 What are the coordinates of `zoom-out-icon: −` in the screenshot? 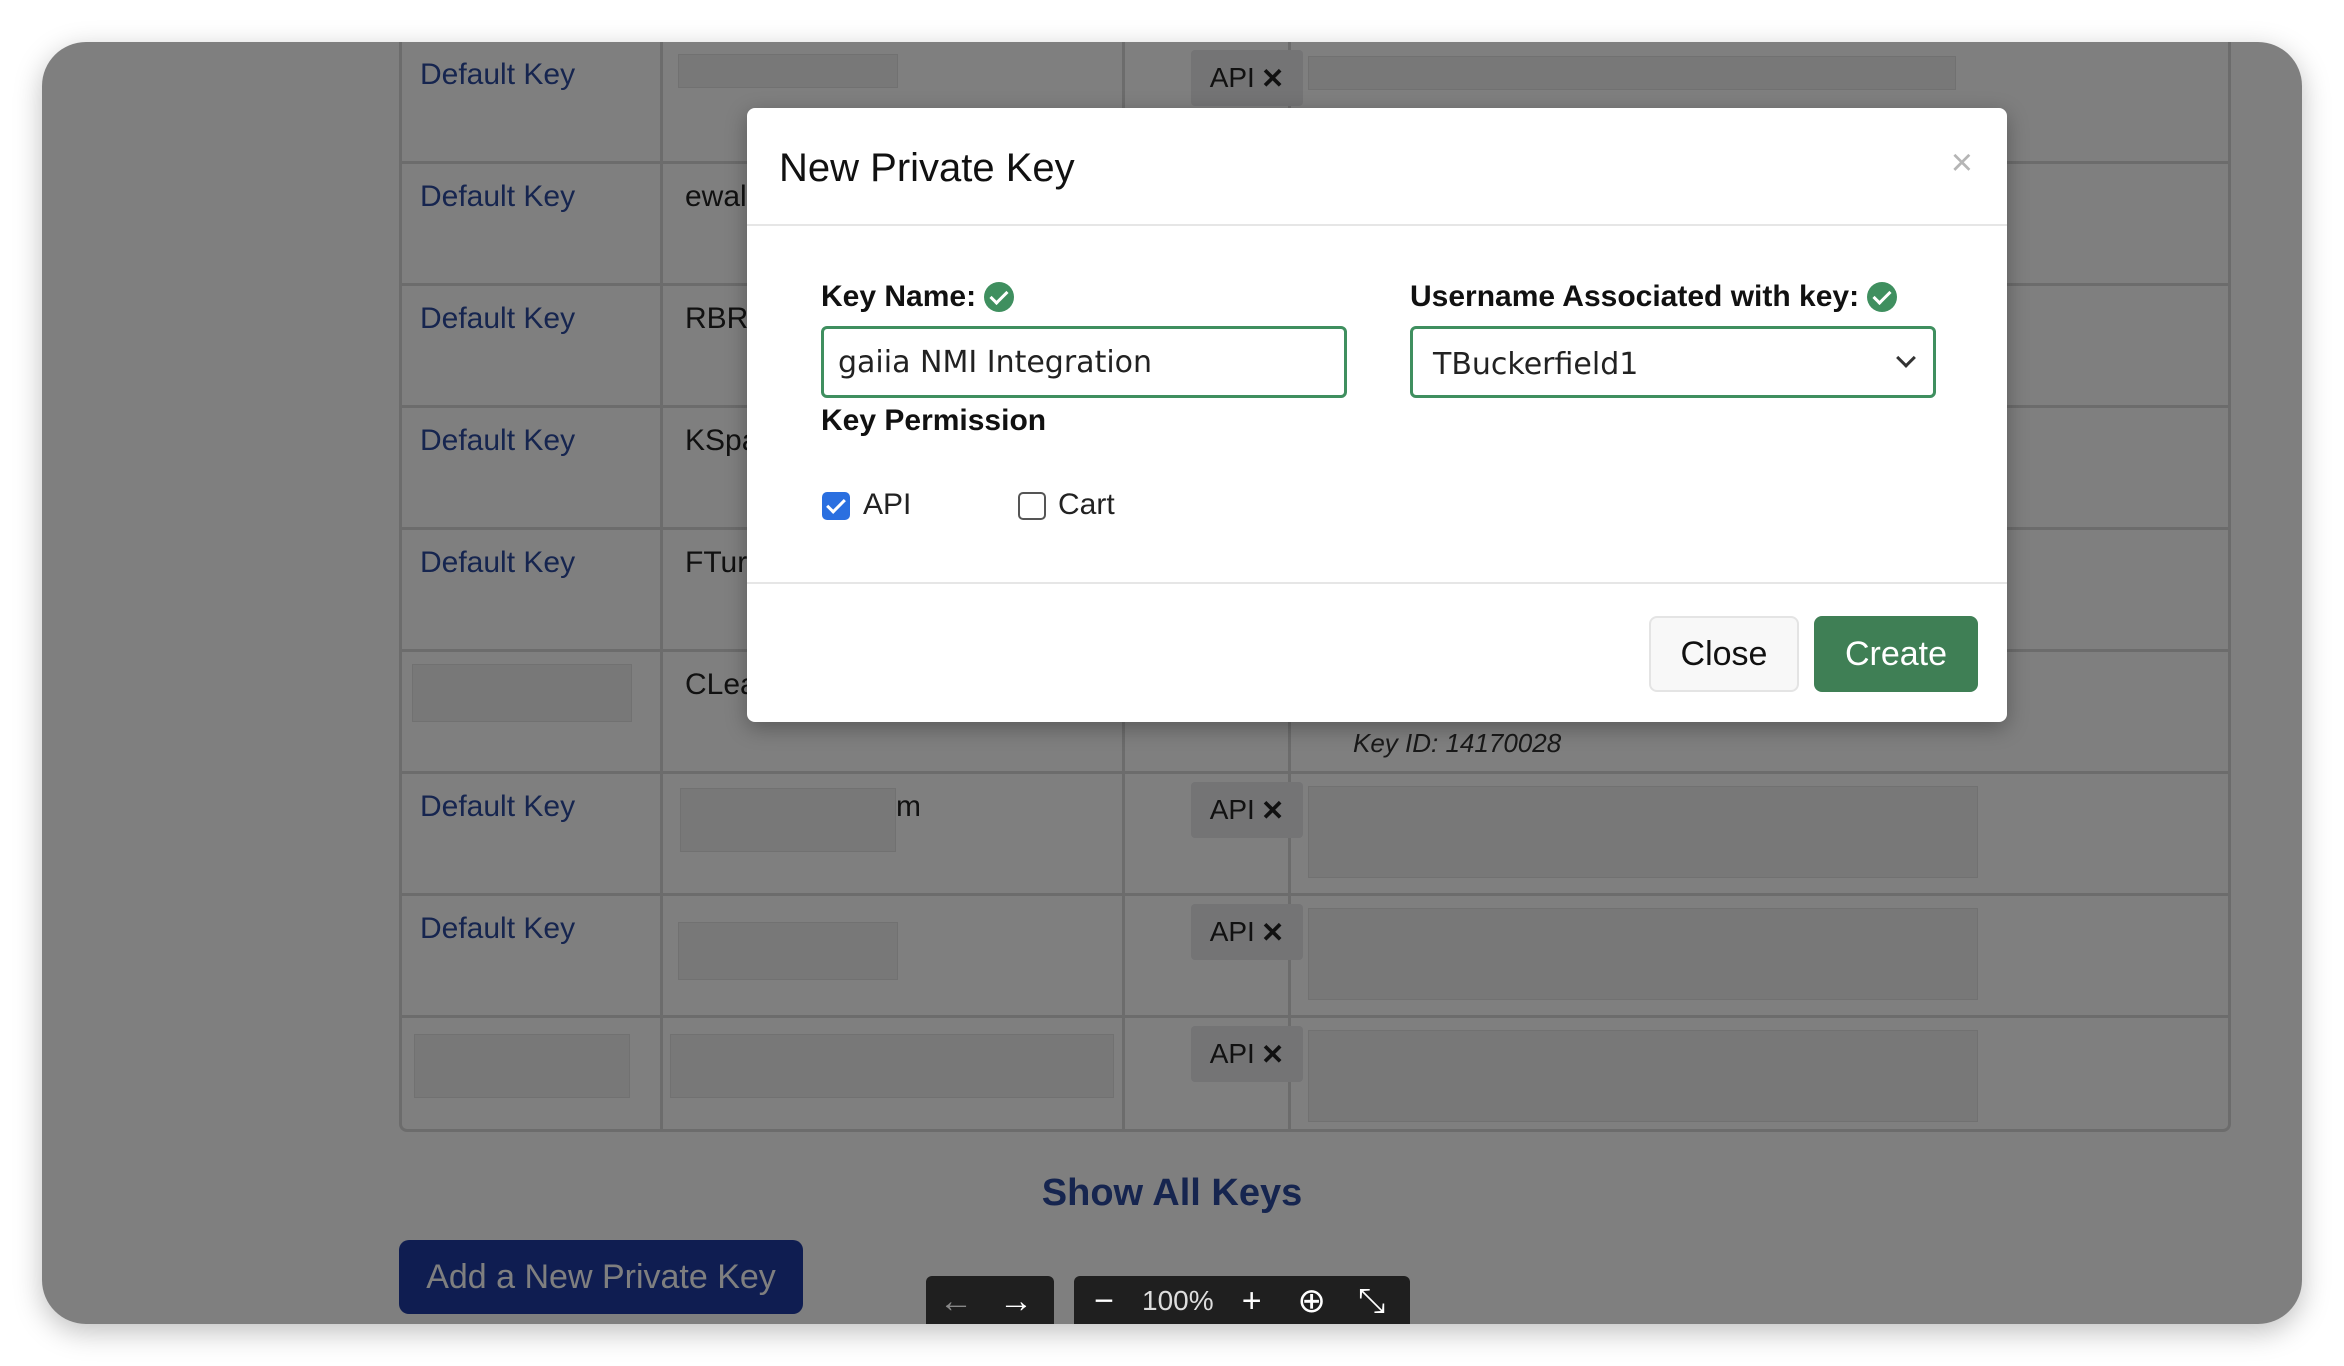 It's located at (1104, 1300).